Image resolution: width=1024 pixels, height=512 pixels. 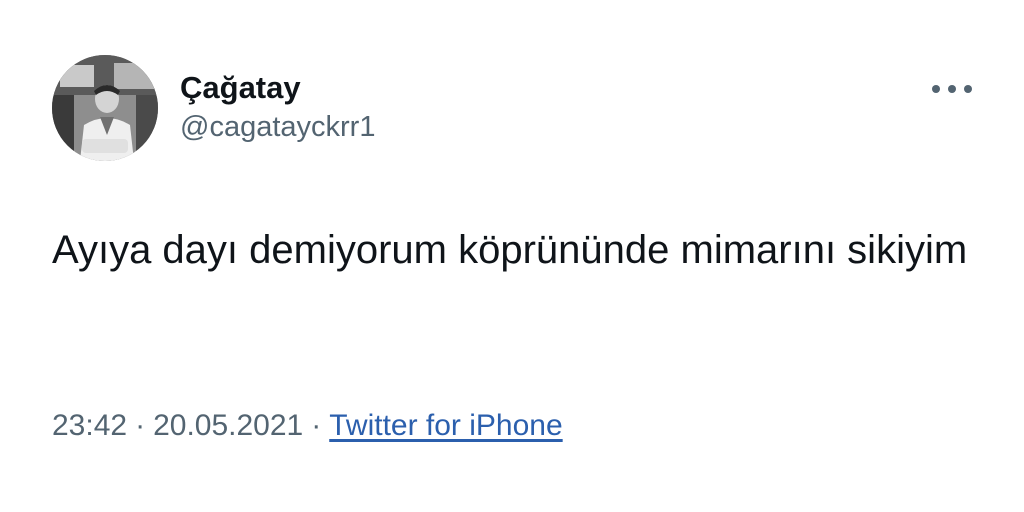 What do you see at coordinates (307, 426) in the screenshot?
I see `tweet-metadata: 23:42 · 20.05.2021 · Twitter for iPhone` at bounding box center [307, 426].